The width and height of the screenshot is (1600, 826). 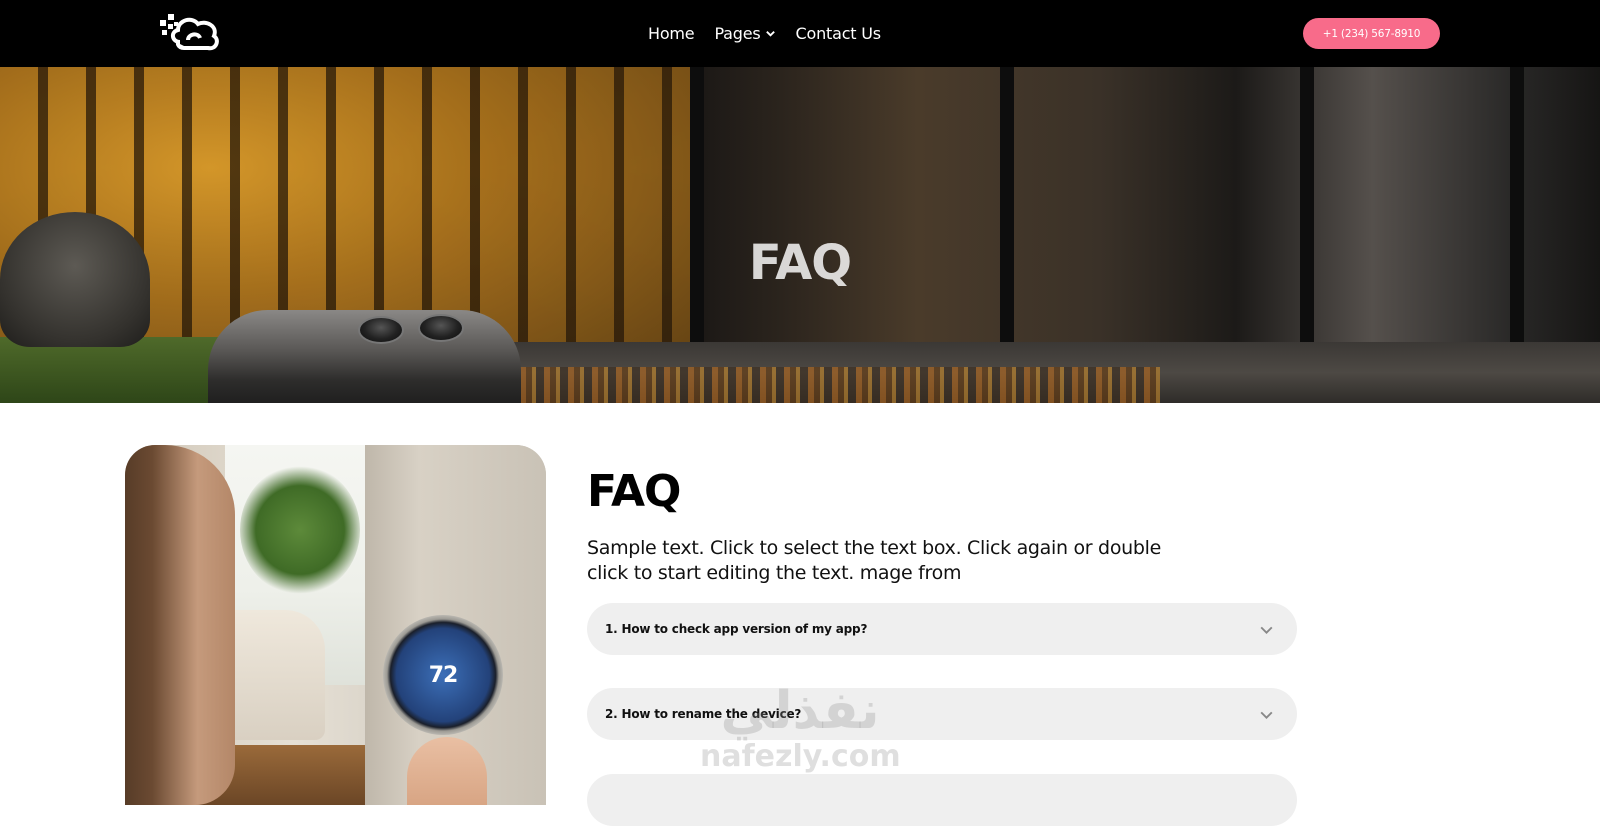 I want to click on nav-contact-link: Contact Us, so click(x=838, y=33).